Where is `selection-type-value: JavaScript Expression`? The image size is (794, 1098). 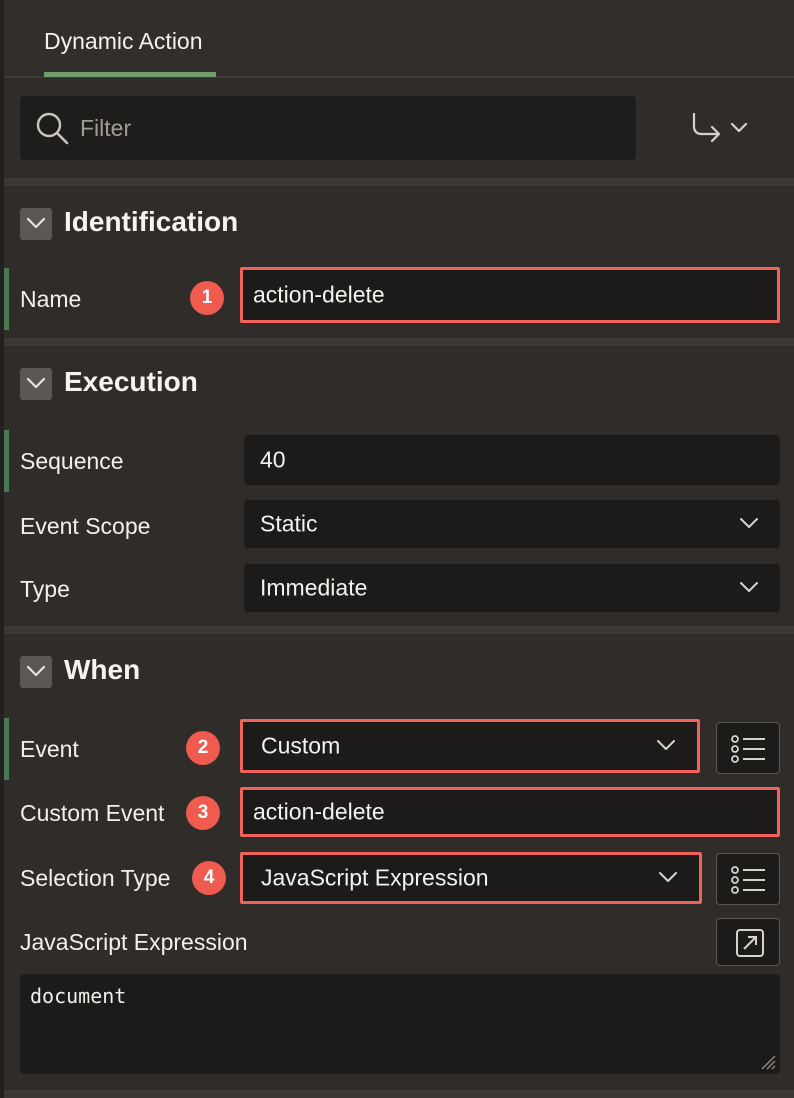 selection-type-value: JavaScript Expression is located at coordinates (375, 877).